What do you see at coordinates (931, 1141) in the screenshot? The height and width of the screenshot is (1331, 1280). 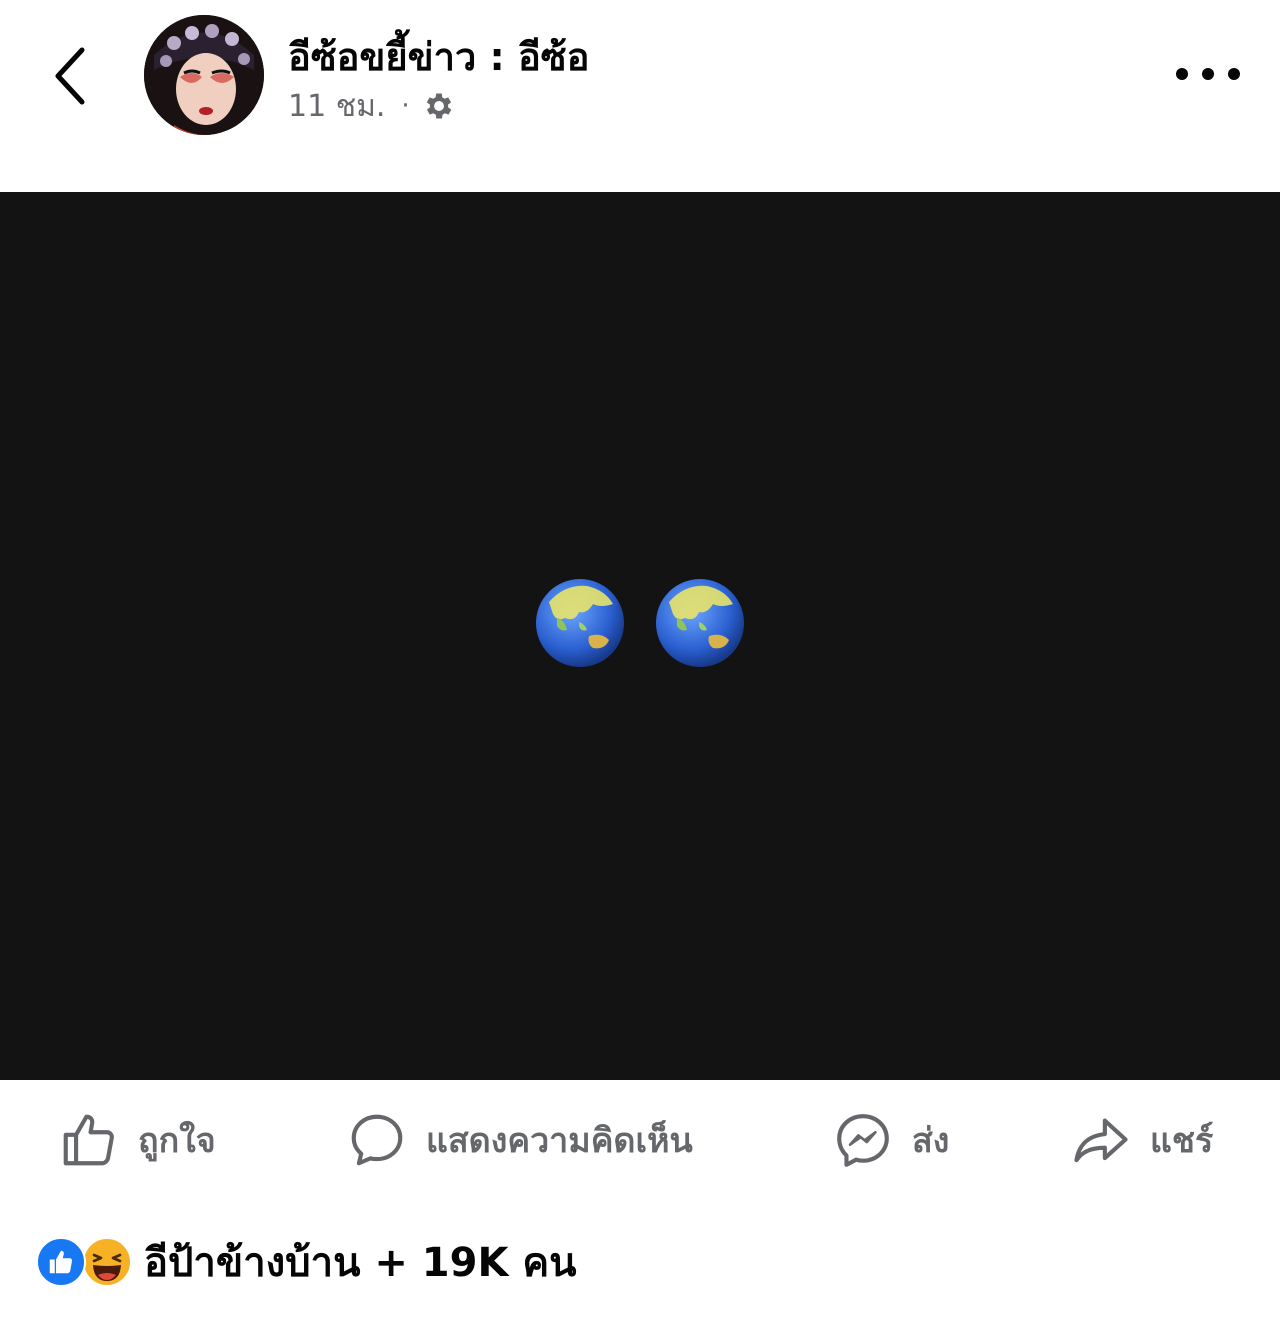 I see `send-label: ส่ง` at bounding box center [931, 1141].